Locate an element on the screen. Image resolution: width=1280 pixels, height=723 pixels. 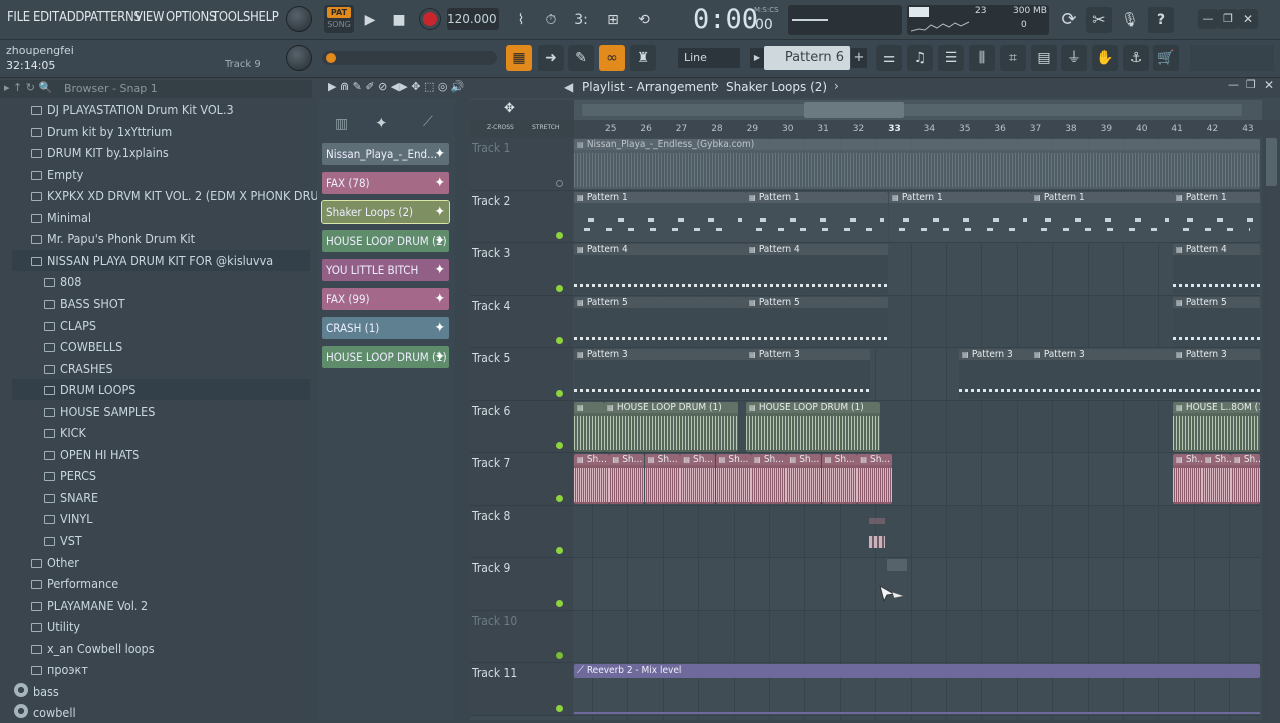
play-button: ▶ is located at coordinates (370, 20).